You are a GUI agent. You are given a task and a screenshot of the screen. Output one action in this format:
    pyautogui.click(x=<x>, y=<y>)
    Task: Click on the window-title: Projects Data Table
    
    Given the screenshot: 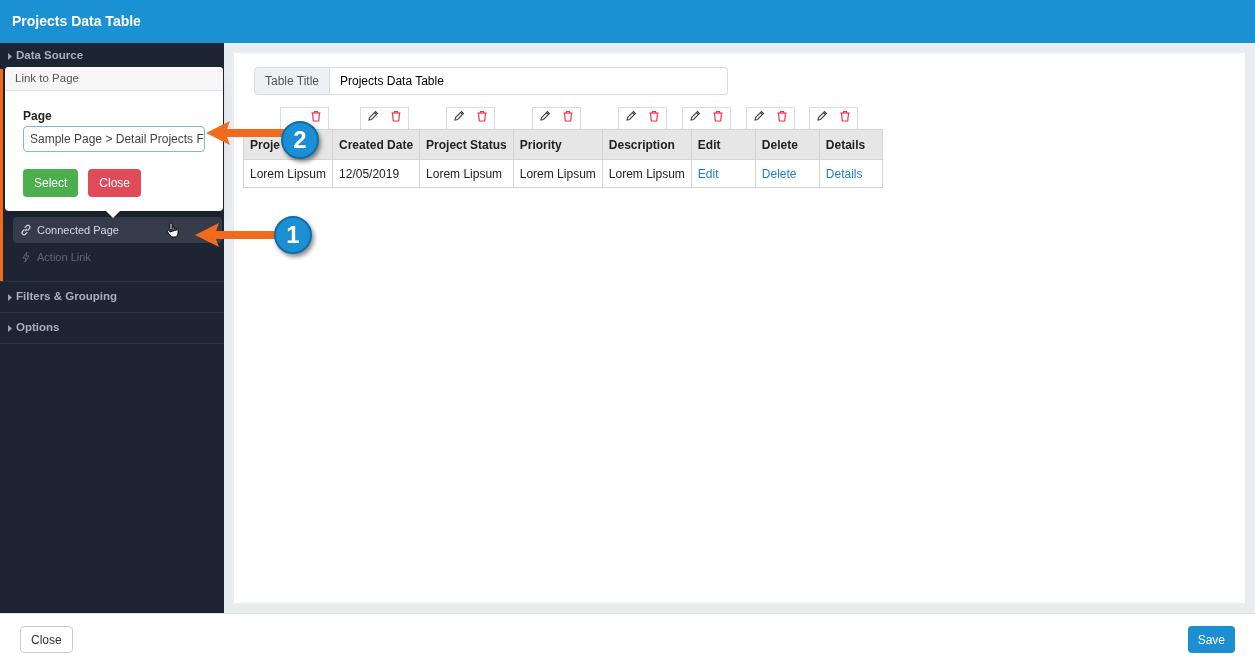 What is the action you would take?
    pyautogui.click(x=76, y=21)
    